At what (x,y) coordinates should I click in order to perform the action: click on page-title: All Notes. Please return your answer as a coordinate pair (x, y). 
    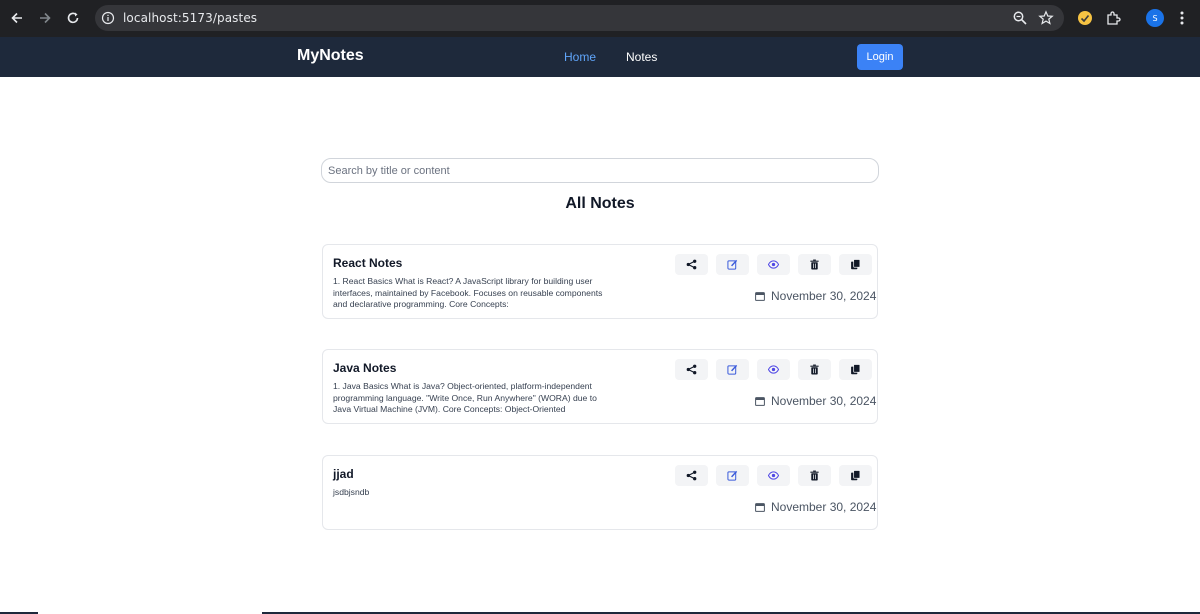
    Looking at the image, I should click on (600, 203).